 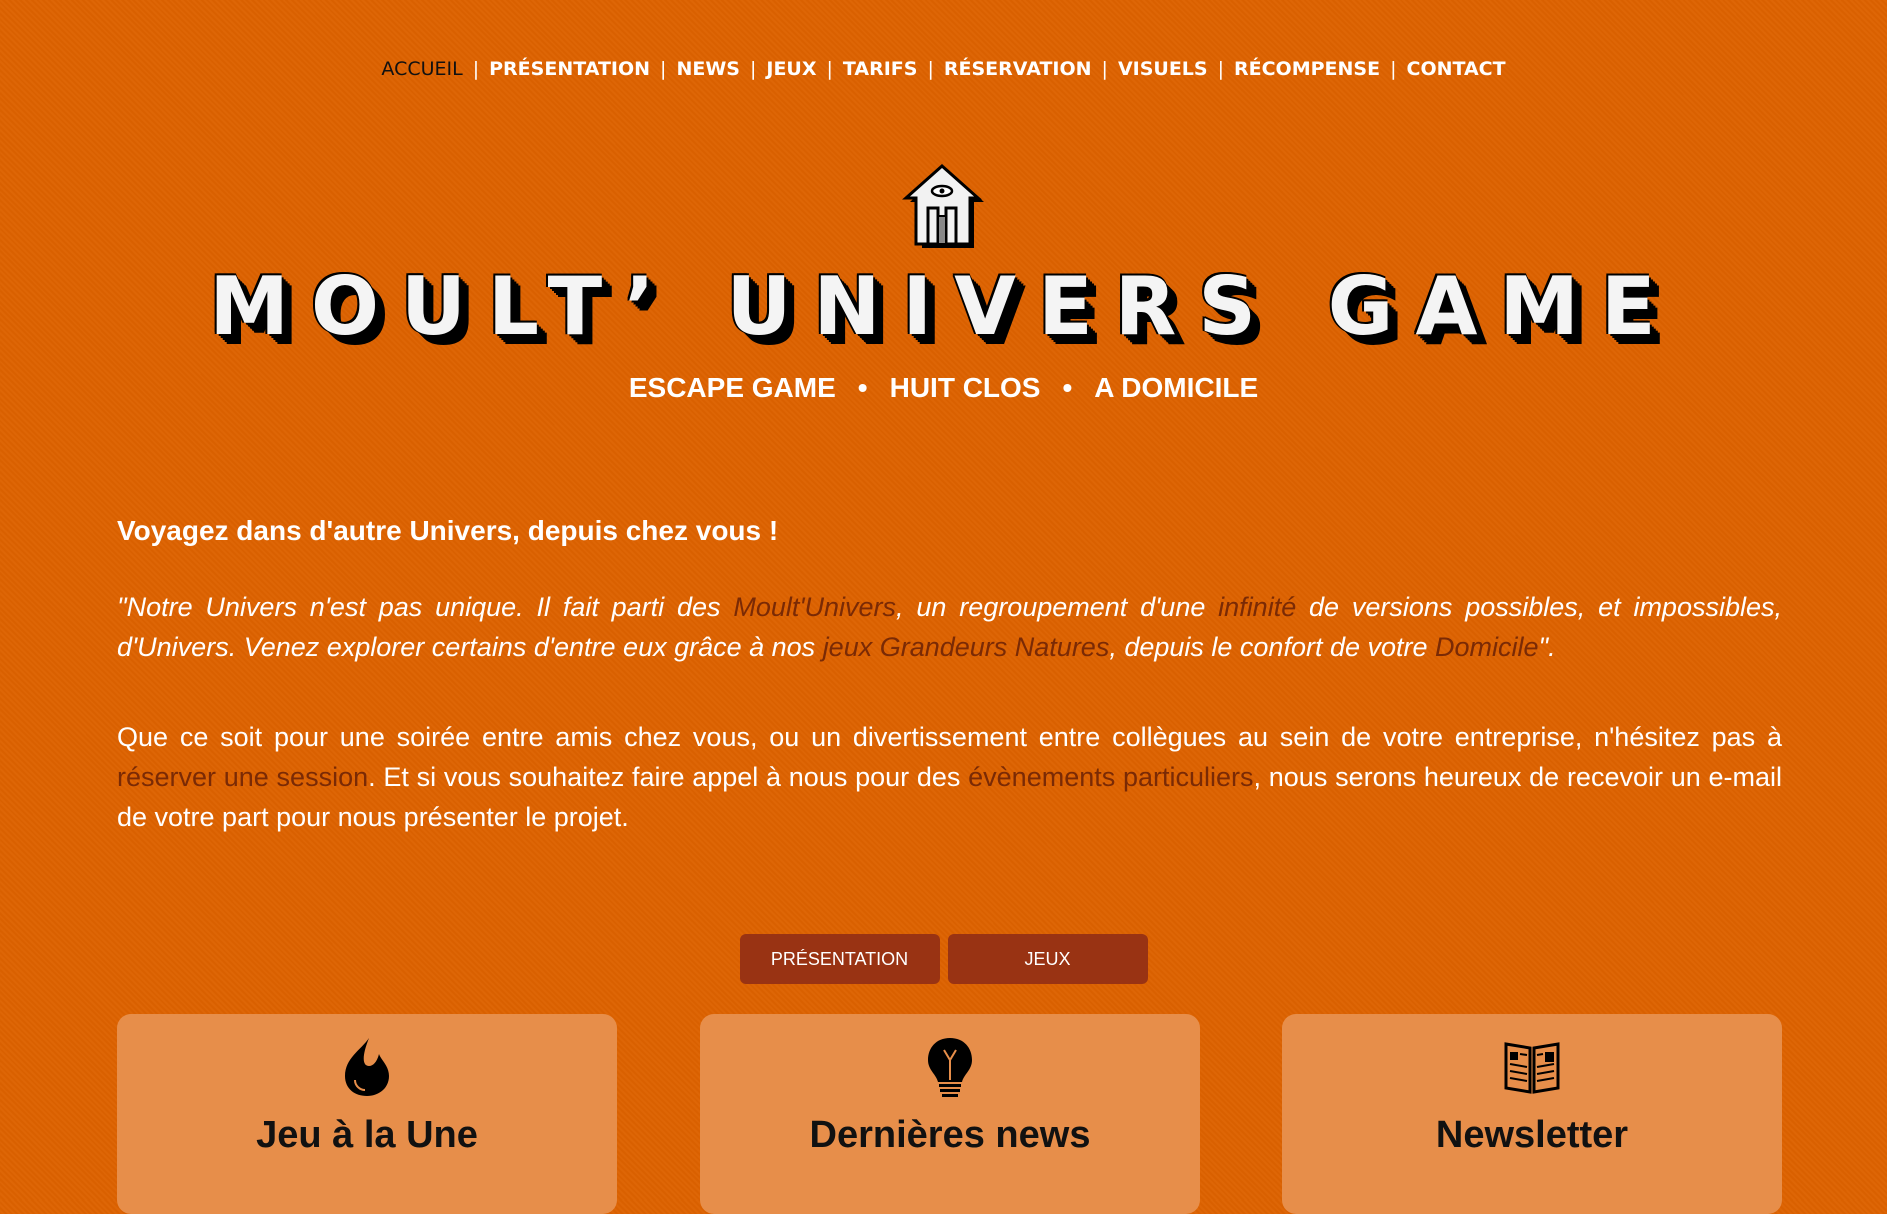 I want to click on nav-recompense: RÉCOMPENSE, so click(x=1307, y=69).